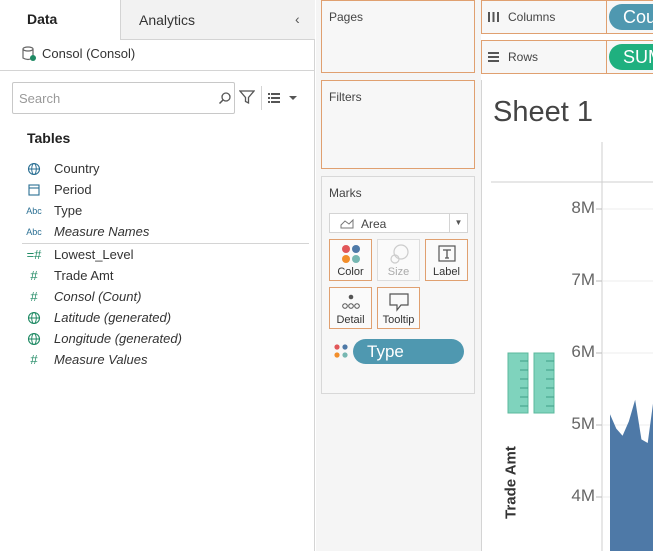 The height and width of the screenshot is (551, 653). What do you see at coordinates (350, 272) in the screenshot?
I see `color-button-label: Color` at bounding box center [350, 272].